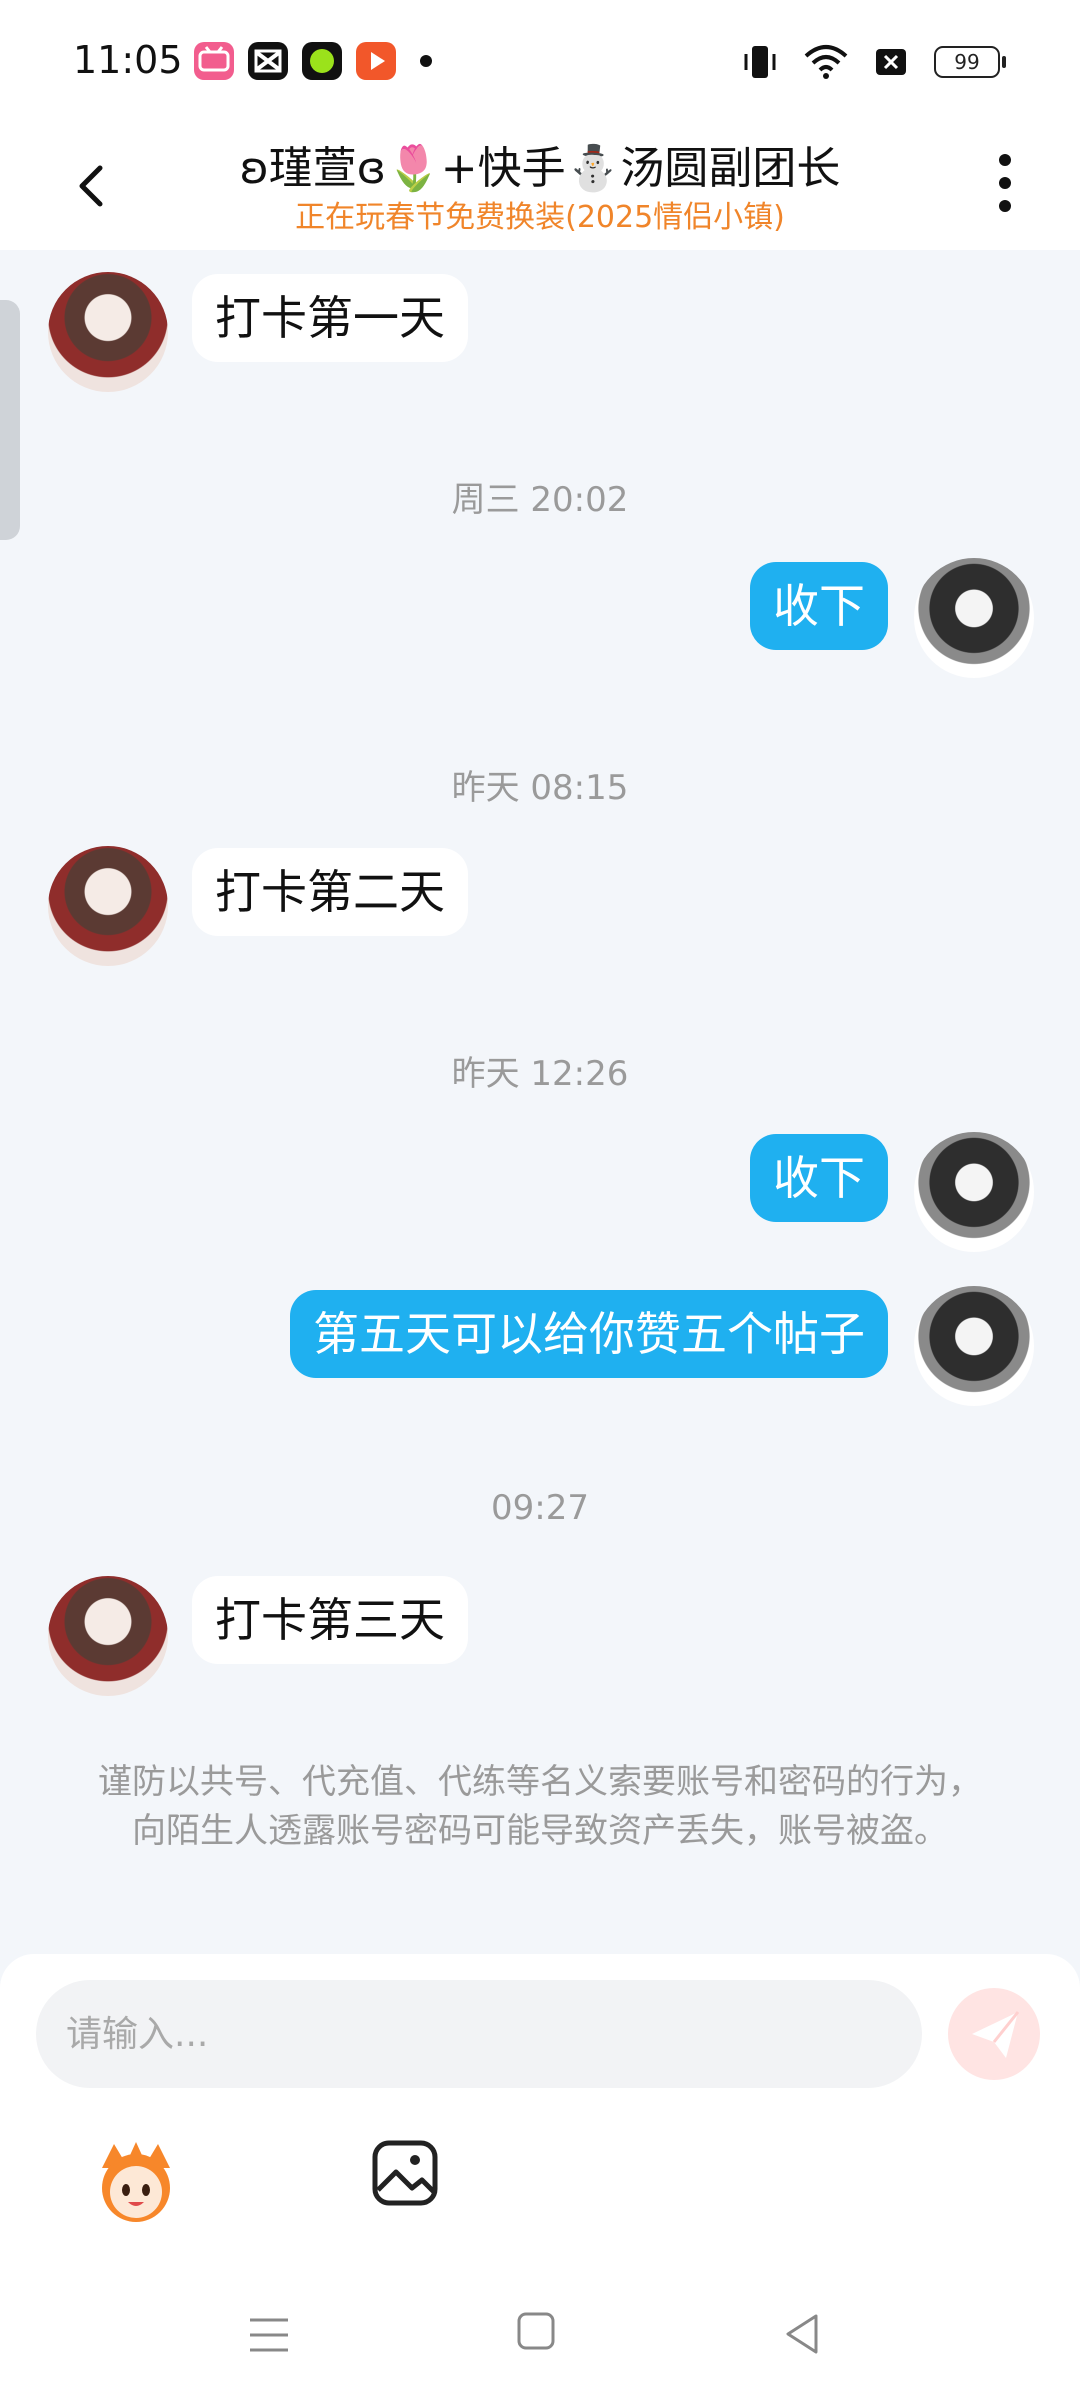 This screenshot has width=1080, height=2400. What do you see at coordinates (214, 61) in the screenshot?
I see `bilibili-icon` at bounding box center [214, 61].